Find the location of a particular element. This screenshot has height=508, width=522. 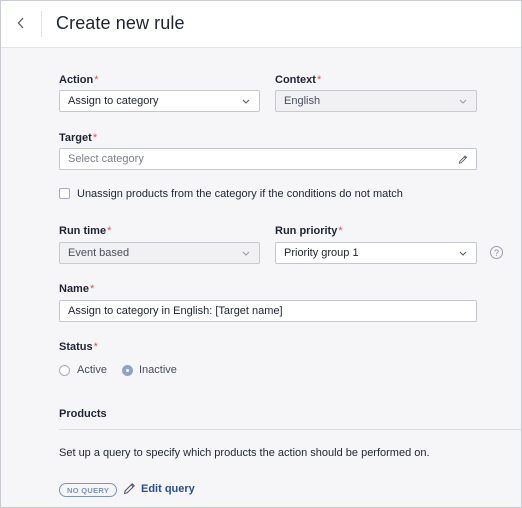

target-placeholder: Select category is located at coordinates (106, 159).